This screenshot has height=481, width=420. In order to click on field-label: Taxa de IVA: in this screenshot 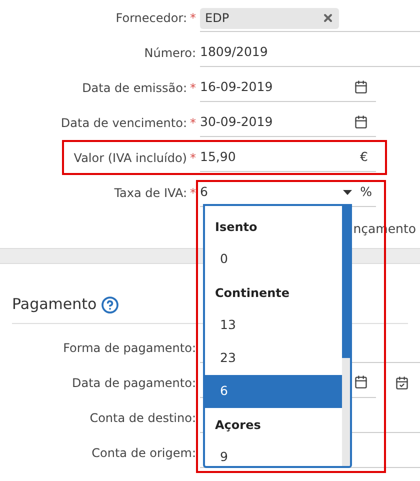, I will do `click(150, 193)`.